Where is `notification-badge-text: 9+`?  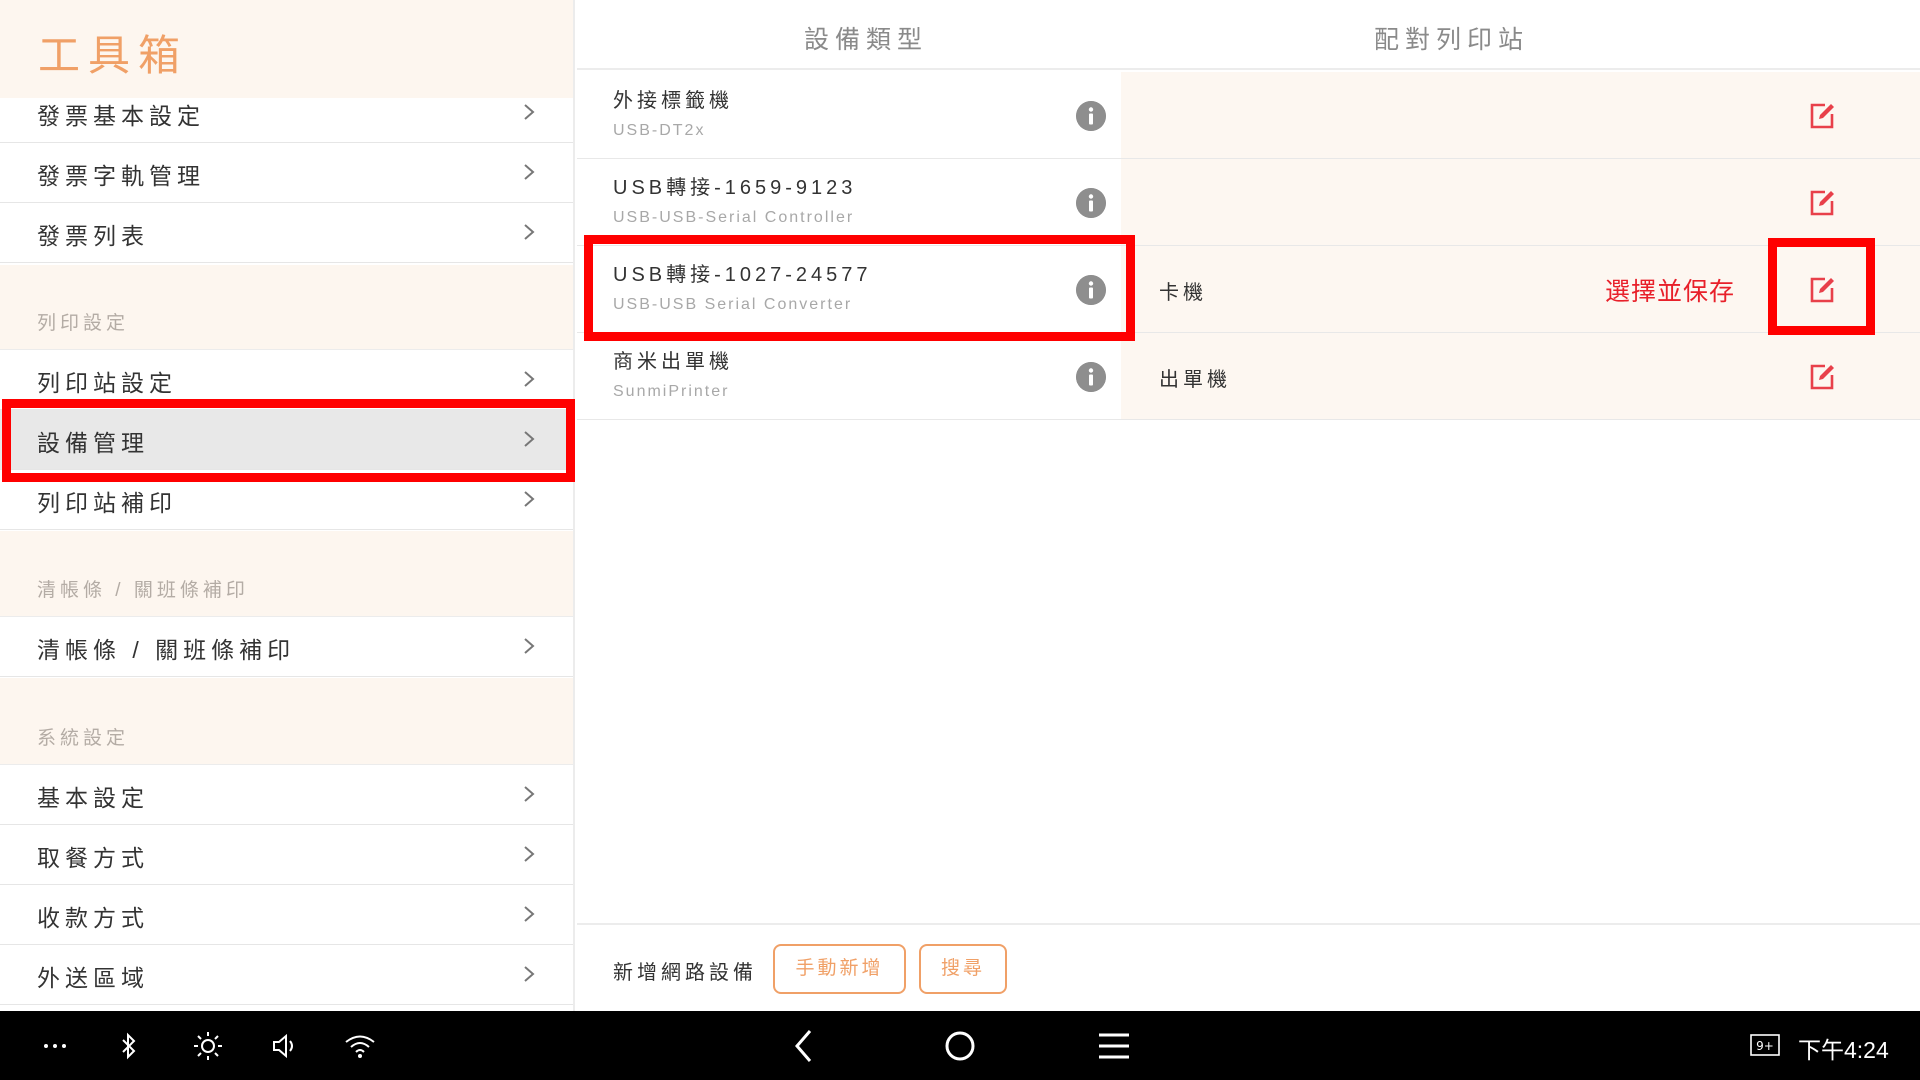
notification-badge-text: 9+ is located at coordinates (1765, 1046).